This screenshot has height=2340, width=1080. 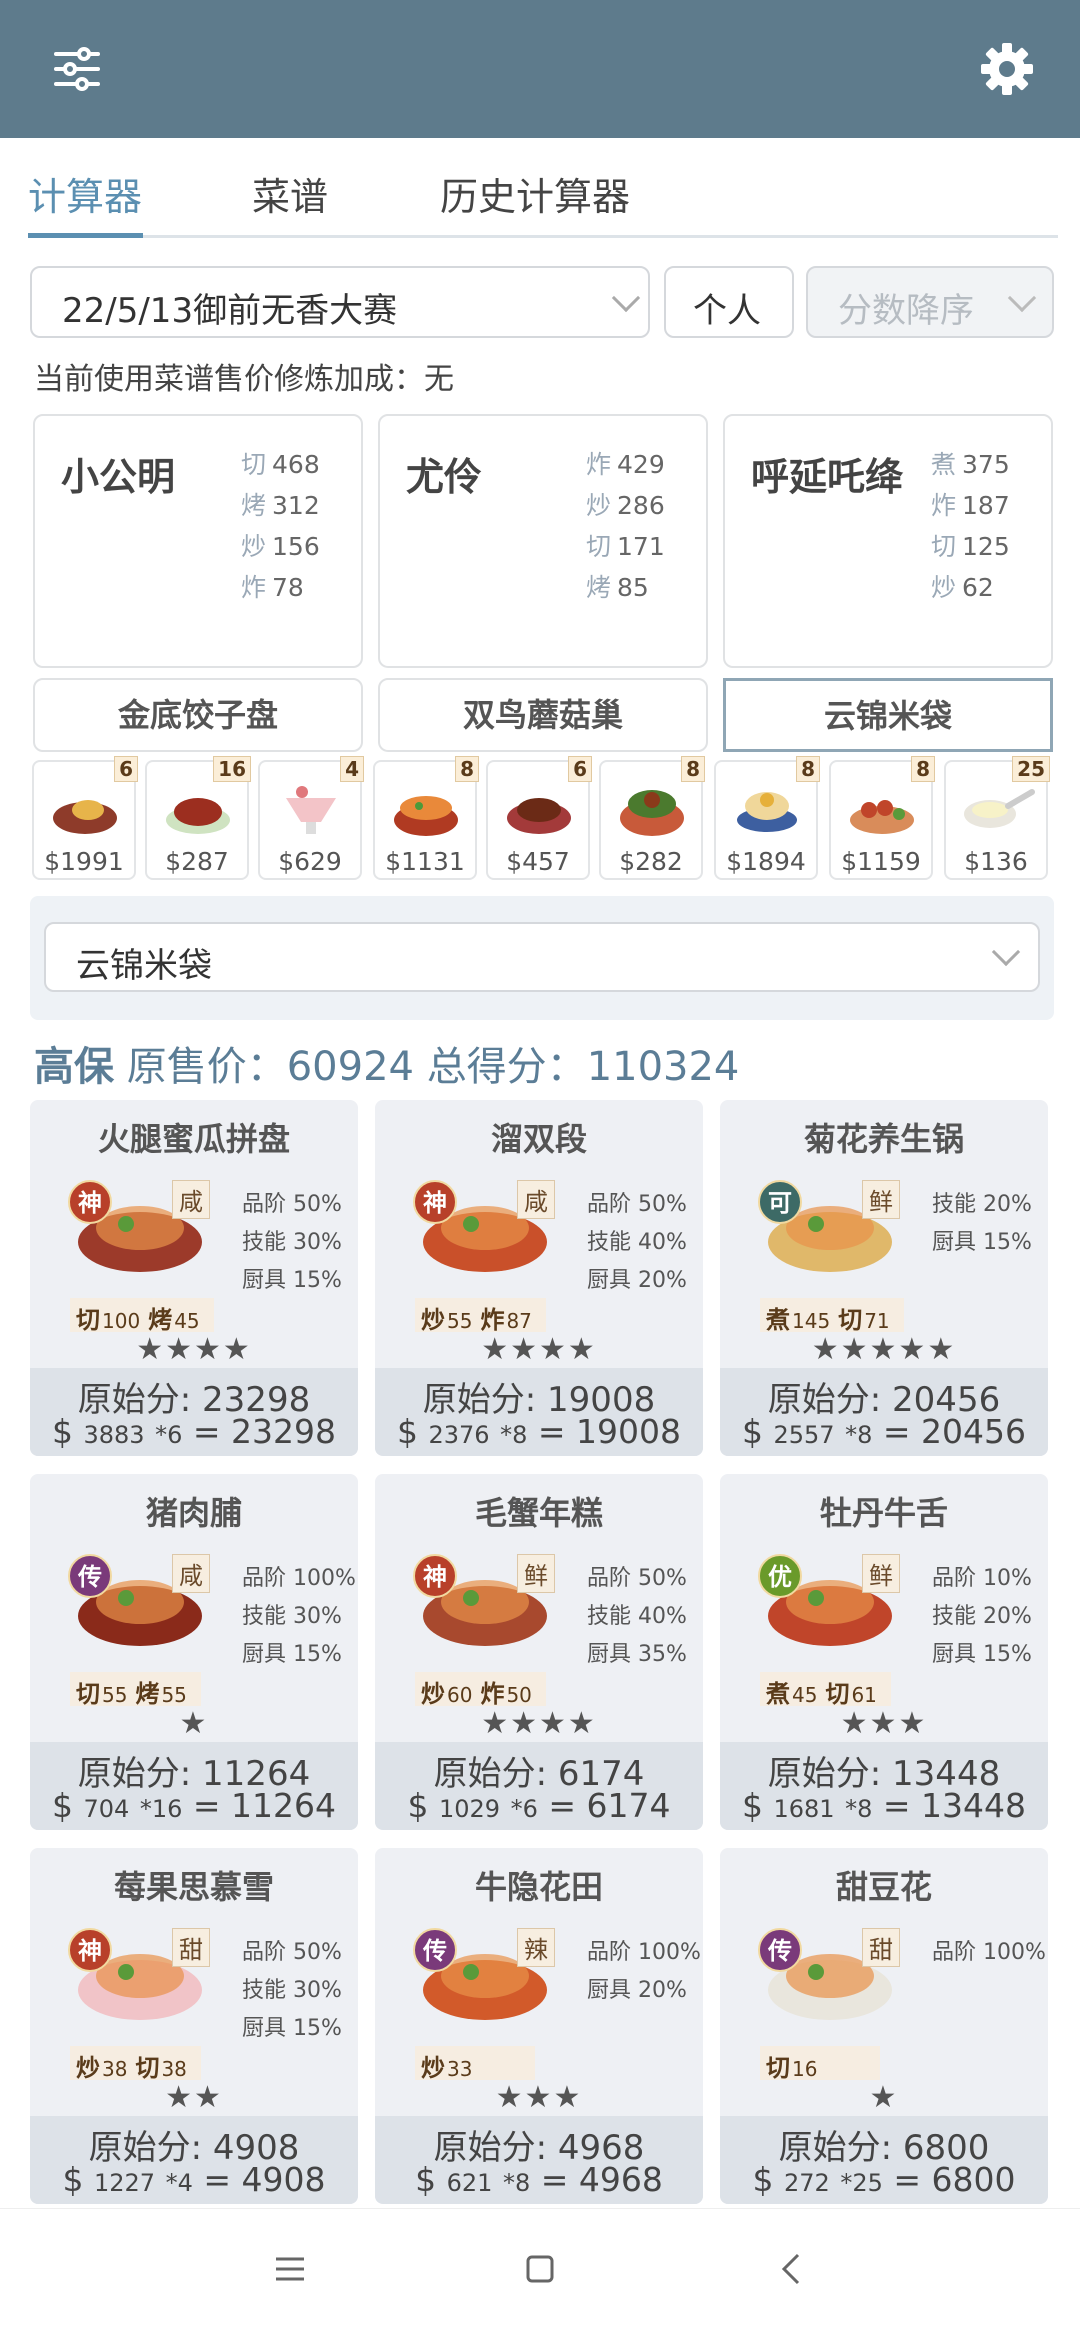 What do you see at coordinates (191, 1199) in the screenshot?
I see `flavor-badge: 咸` at bounding box center [191, 1199].